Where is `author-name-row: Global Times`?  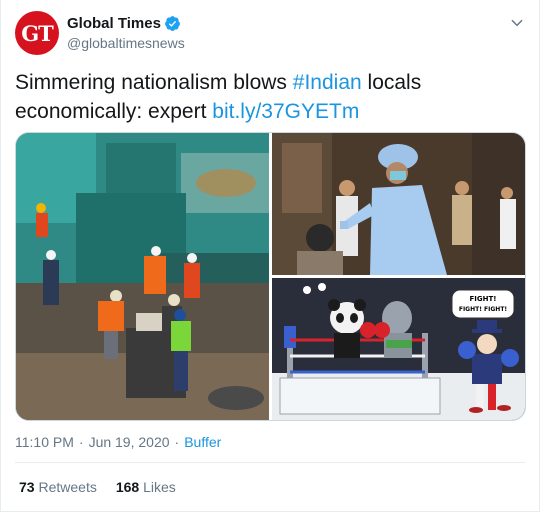
author-name-row: Global Times is located at coordinates (124, 23).